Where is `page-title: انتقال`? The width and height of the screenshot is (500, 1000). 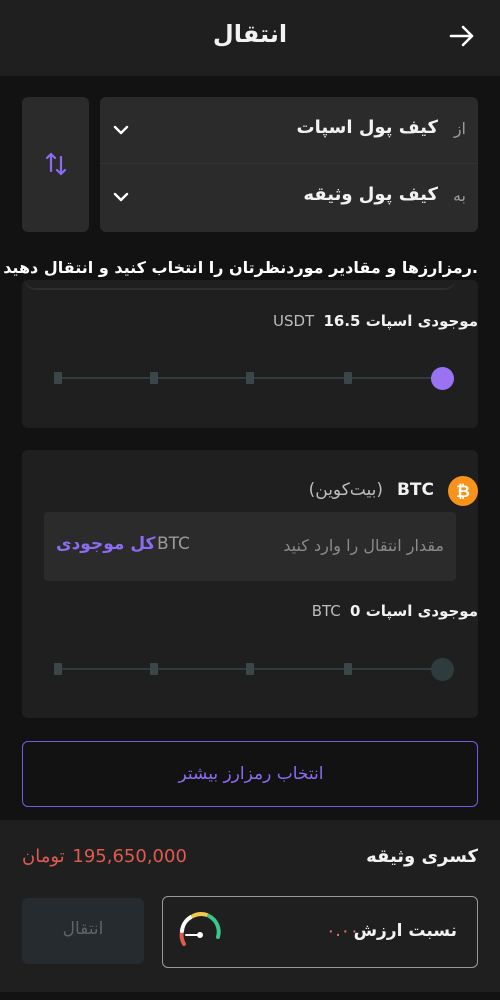
page-title: انتقال is located at coordinates (250, 34).